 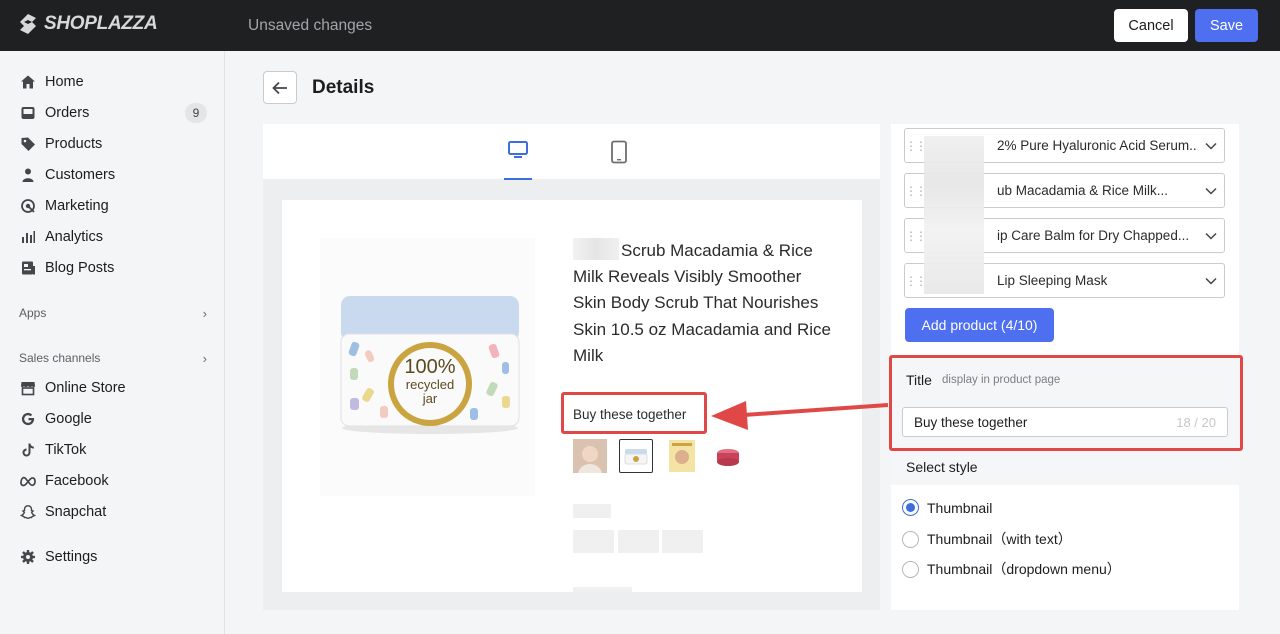 I want to click on sidebar-item-label: Marketing, so click(x=77, y=206).